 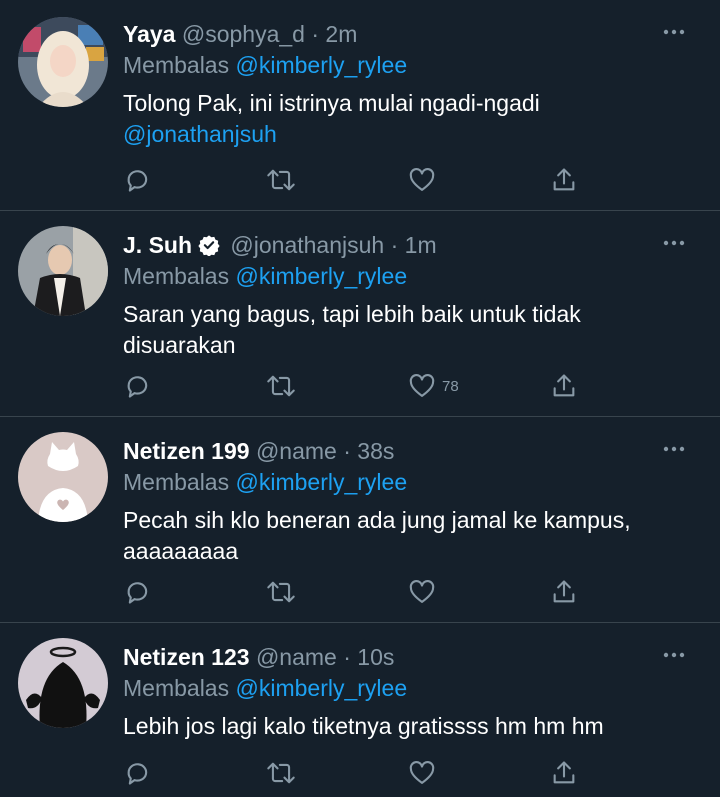 What do you see at coordinates (360, 386) in the screenshot?
I see `tweet-actions: 78` at bounding box center [360, 386].